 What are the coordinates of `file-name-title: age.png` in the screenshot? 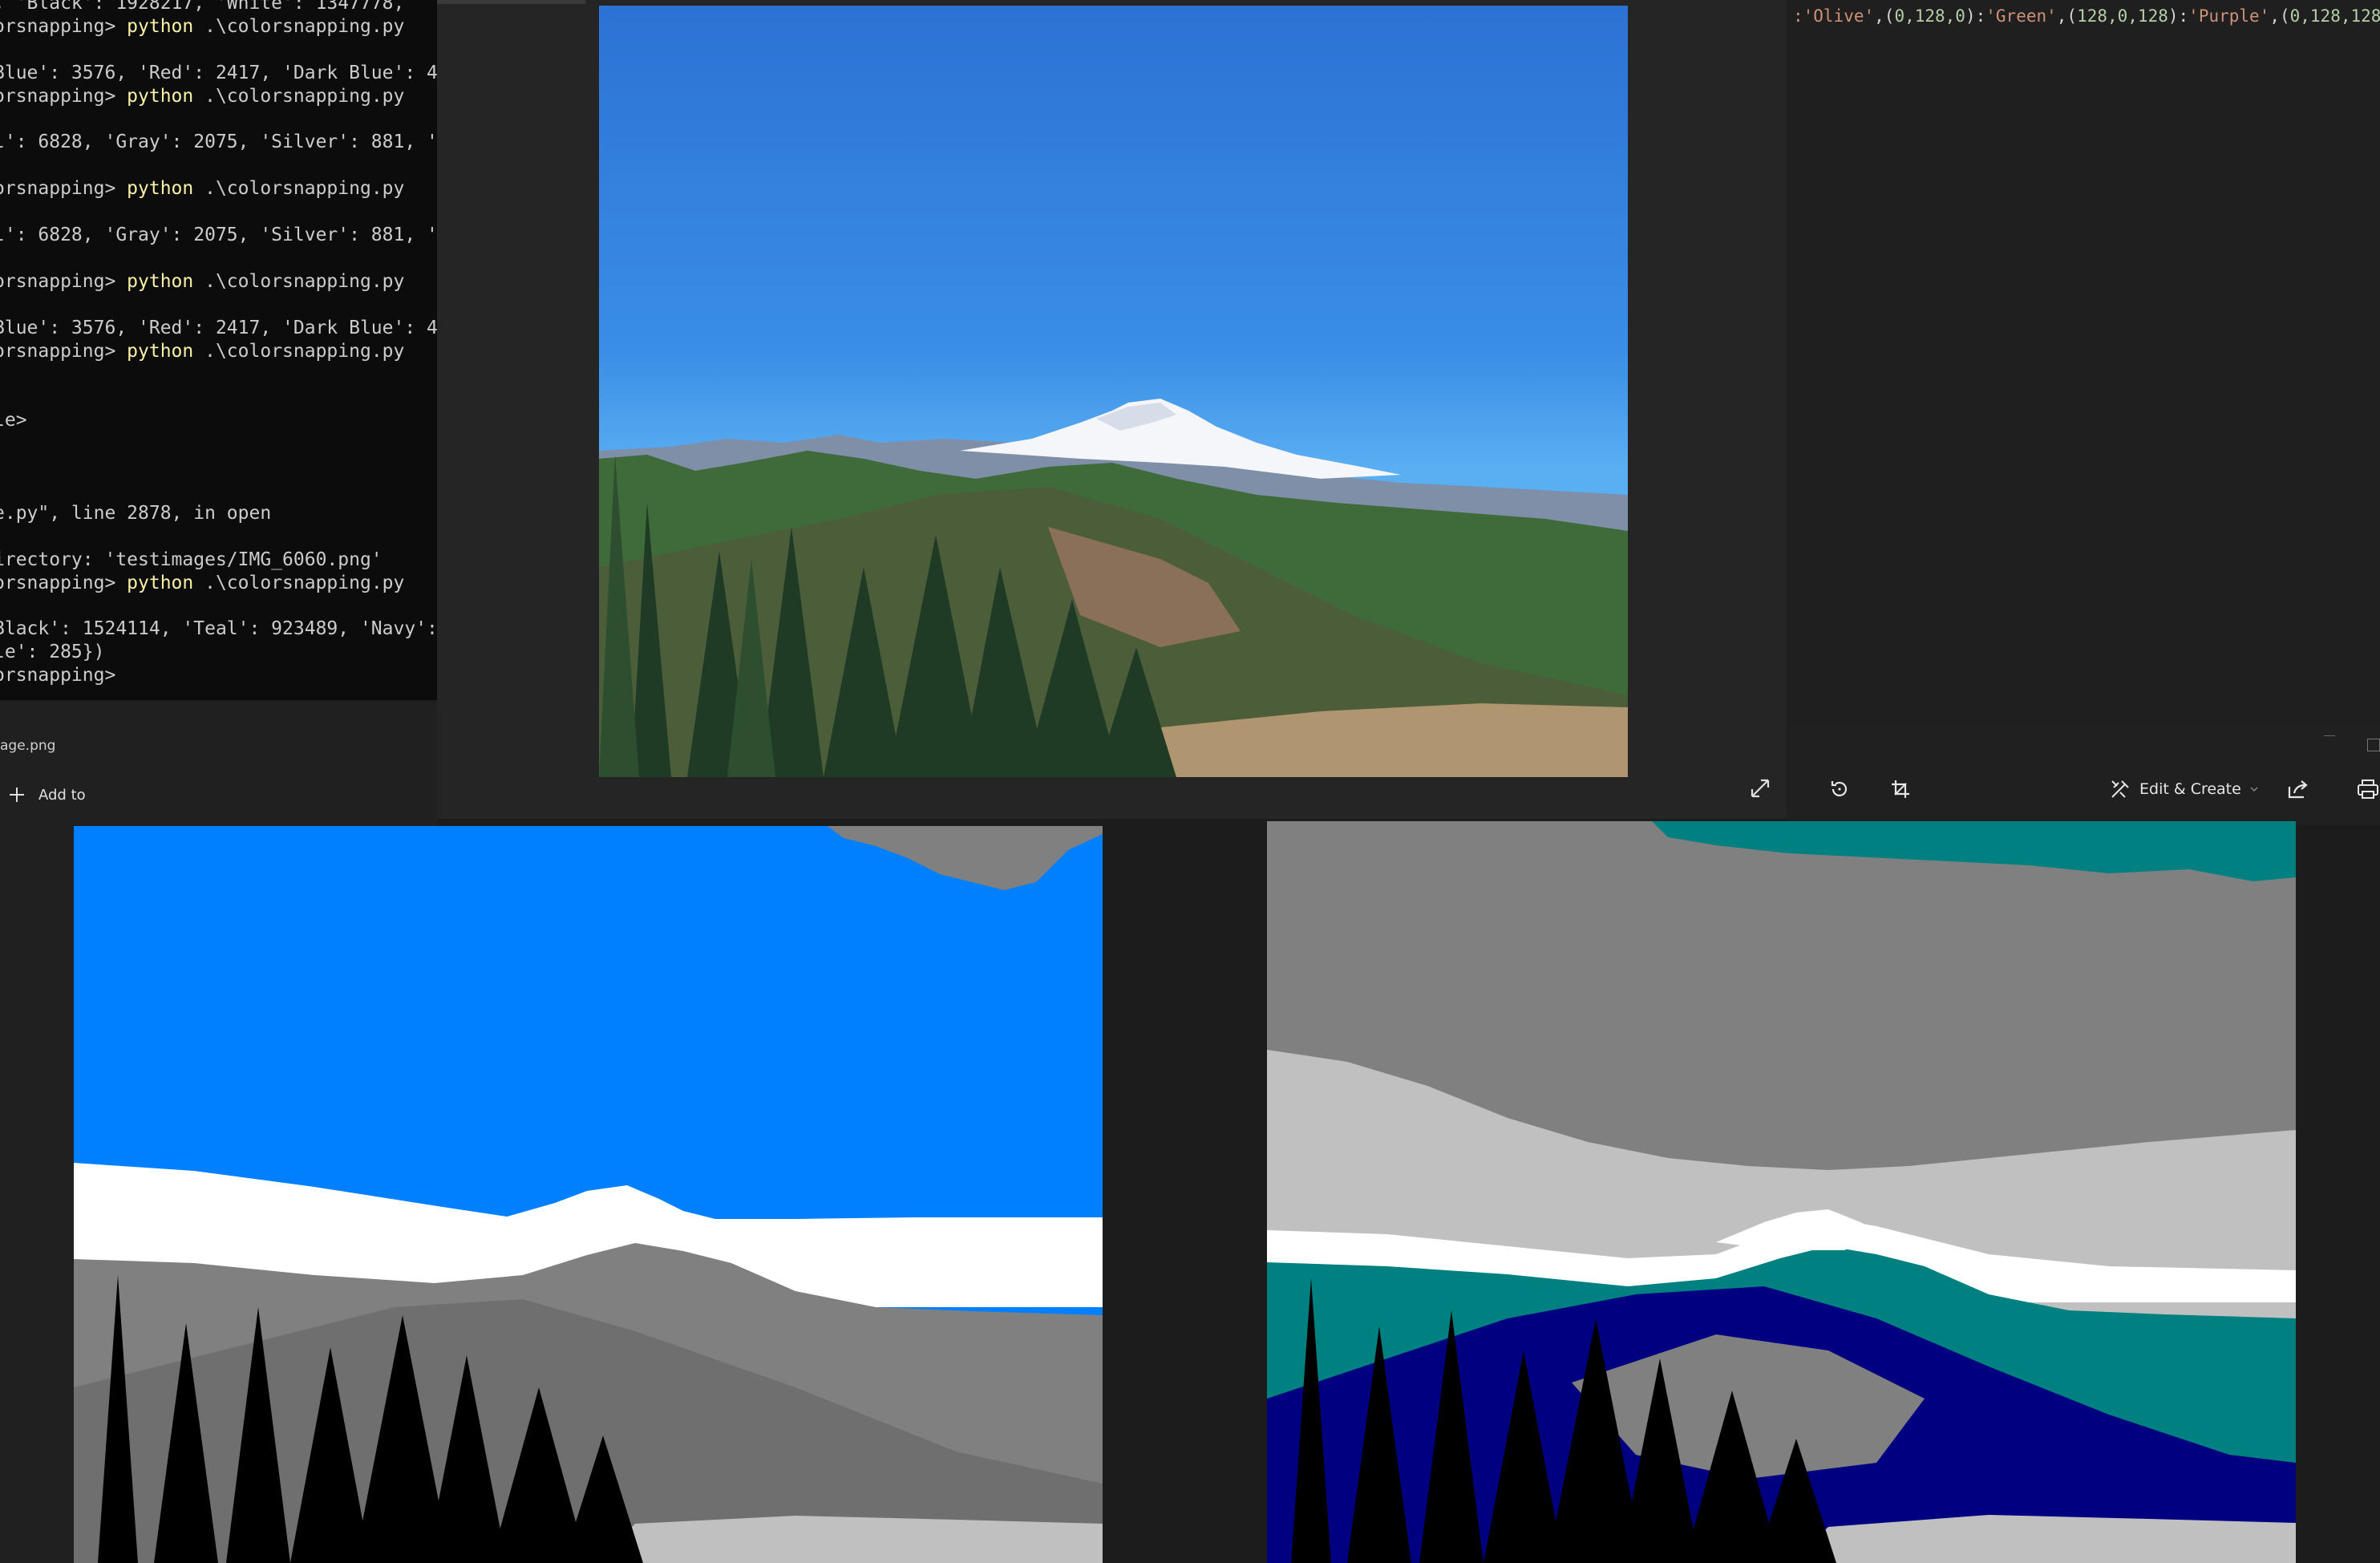 It's located at (28, 746).